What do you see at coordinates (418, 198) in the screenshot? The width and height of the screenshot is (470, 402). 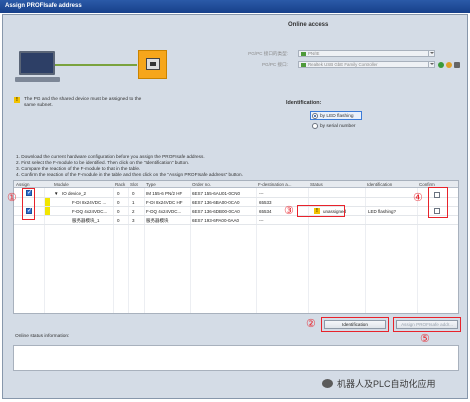 I see `annotation-4: ④` at bounding box center [418, 198].